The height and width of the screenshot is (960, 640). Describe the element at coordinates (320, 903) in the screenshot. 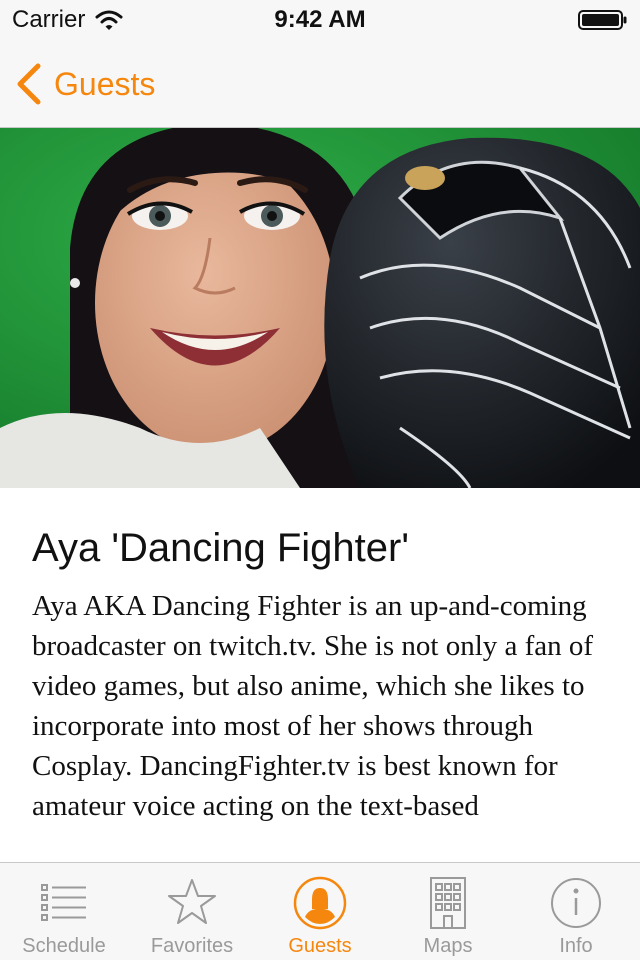

I see `person-icon` at that location.